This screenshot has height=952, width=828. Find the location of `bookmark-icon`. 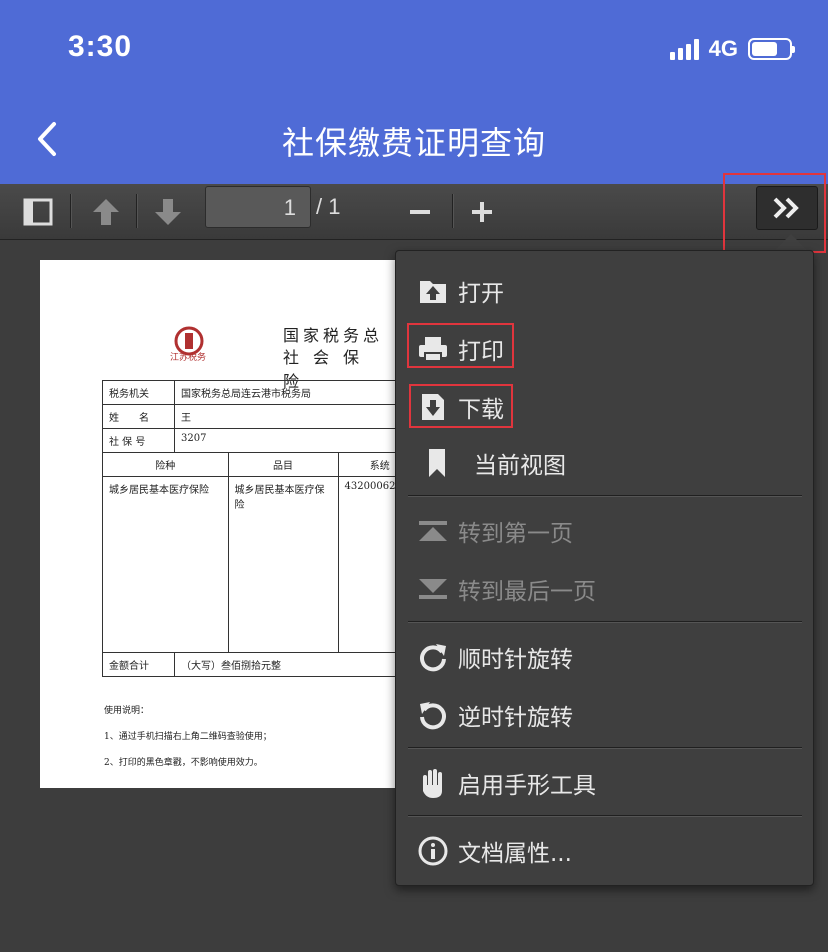

bookmark-icon is located at coordinates (437, 463).